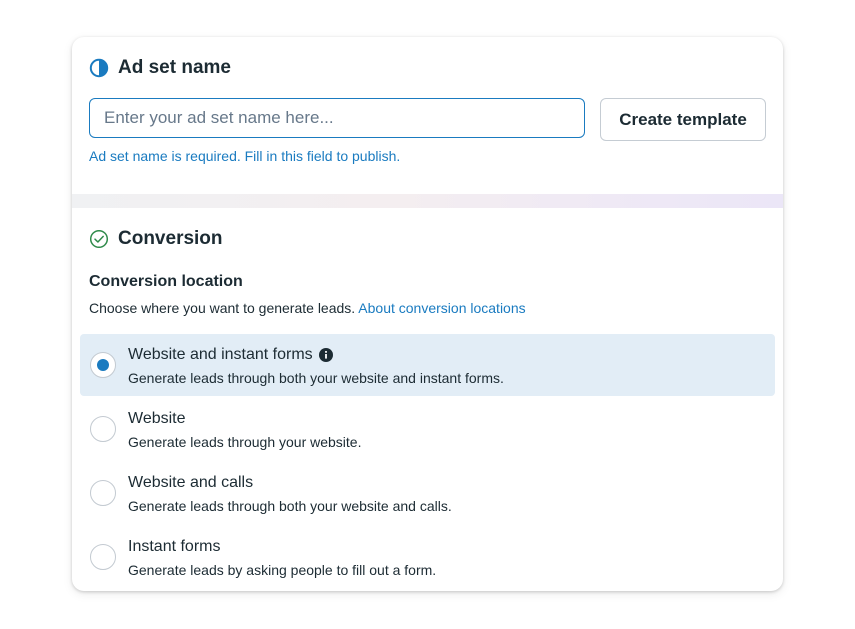 Image resolution: width=855 pixels, height=629 pixels. What do you see at coordinates (245, 442) in the screenshot?
I see `option-description: Generate leads through your website.` at bounding box center [245, 442].